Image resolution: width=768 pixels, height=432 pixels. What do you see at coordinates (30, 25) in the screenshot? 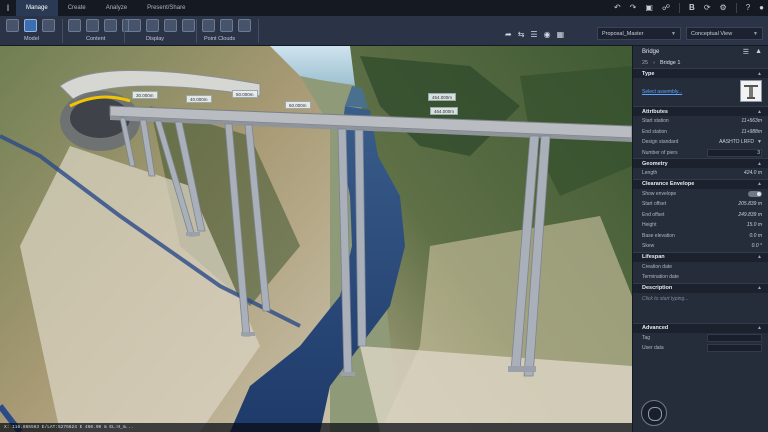
I see `model-view-icon` at bounding box center [30, 25].